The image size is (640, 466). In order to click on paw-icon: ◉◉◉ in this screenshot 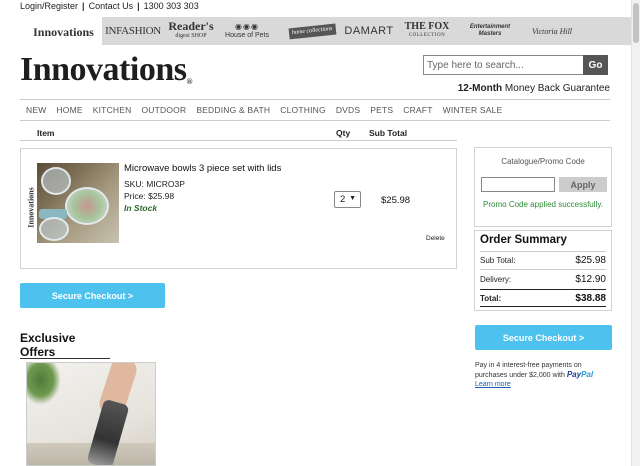, I will do `click(247, 26)`.